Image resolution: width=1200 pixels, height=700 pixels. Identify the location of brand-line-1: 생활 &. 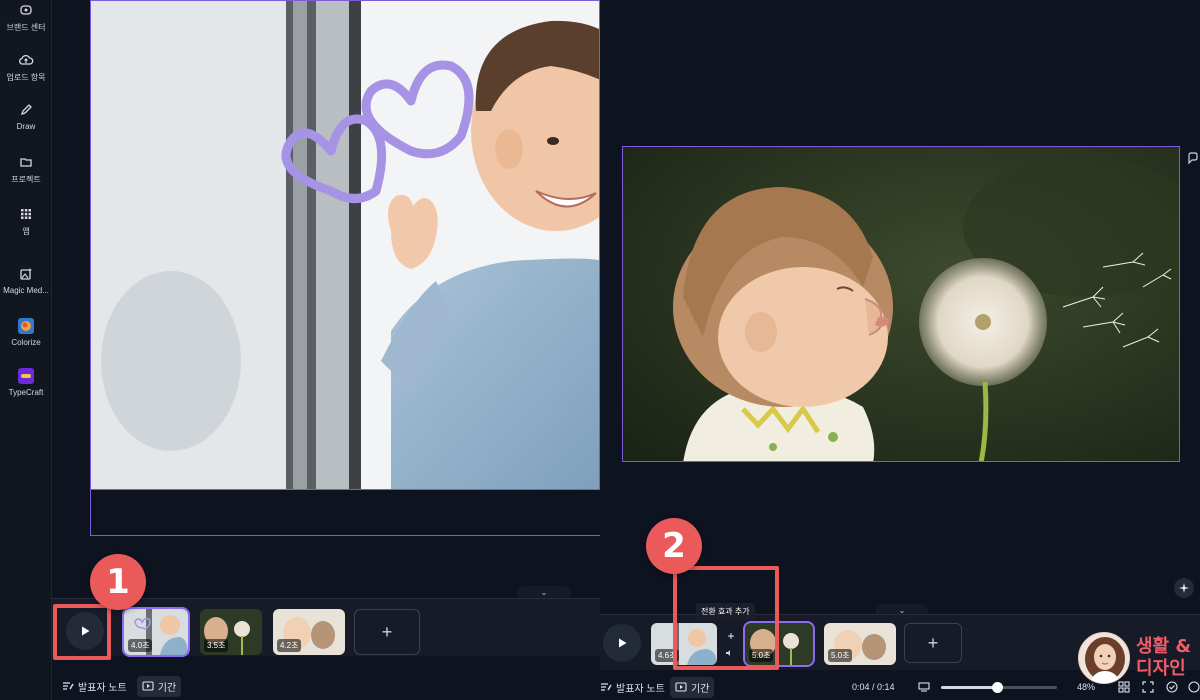
(1164, 646).